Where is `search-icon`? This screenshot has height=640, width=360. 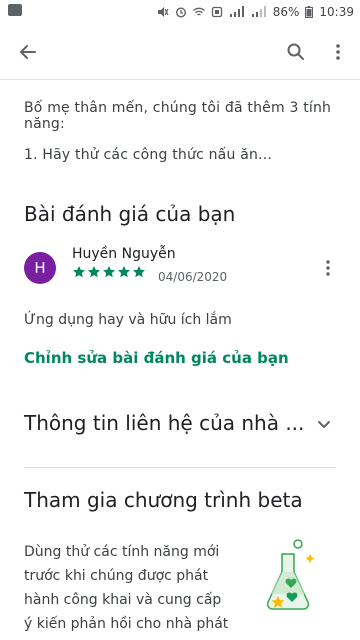
search-icon is located at coordinates (295, 51).